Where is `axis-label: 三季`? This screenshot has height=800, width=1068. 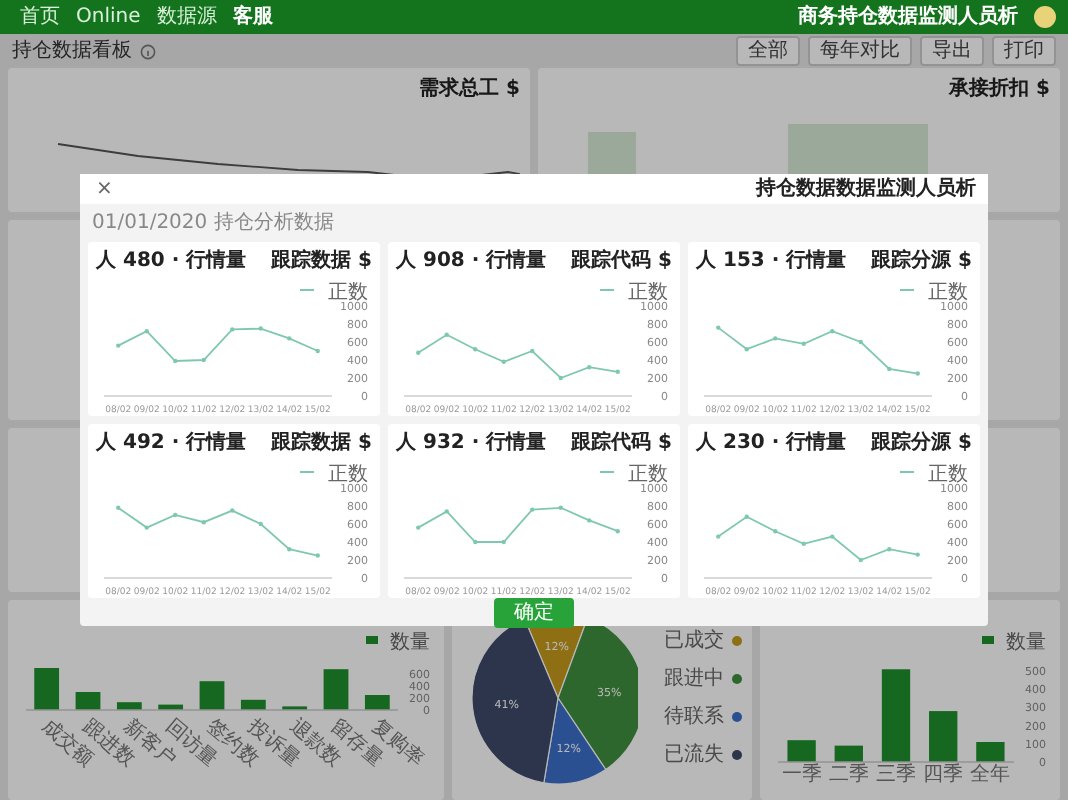 axis-label: 三季 is located at coordinates (895, 775).